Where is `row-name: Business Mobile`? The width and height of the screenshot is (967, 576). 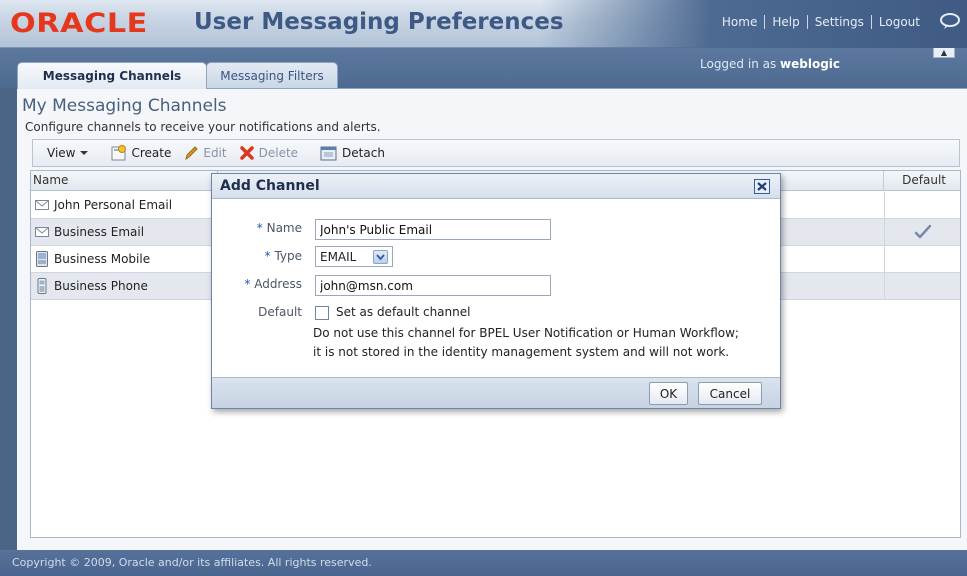
row-name: Business Mobile is located at coordinates (102, 259).